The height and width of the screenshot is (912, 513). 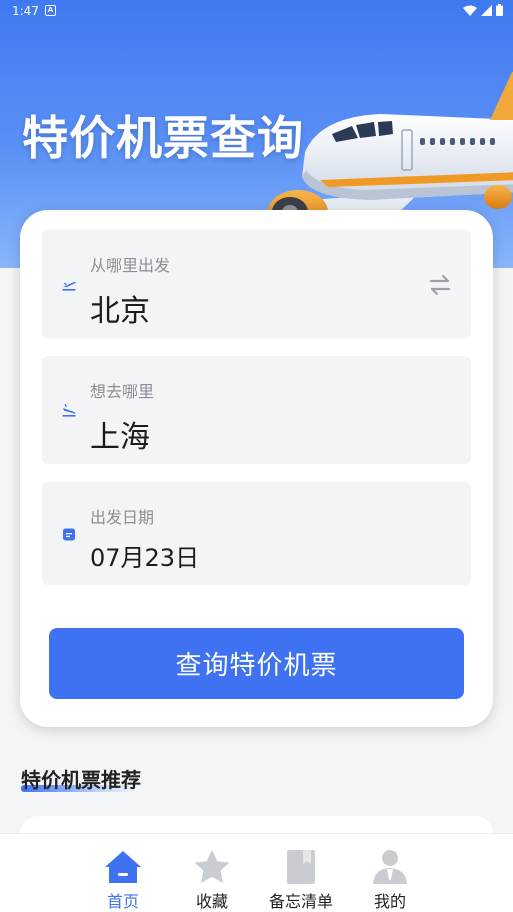 I want to click on departure-field: 从哪里出发 北京, so click(x=256, y=284).